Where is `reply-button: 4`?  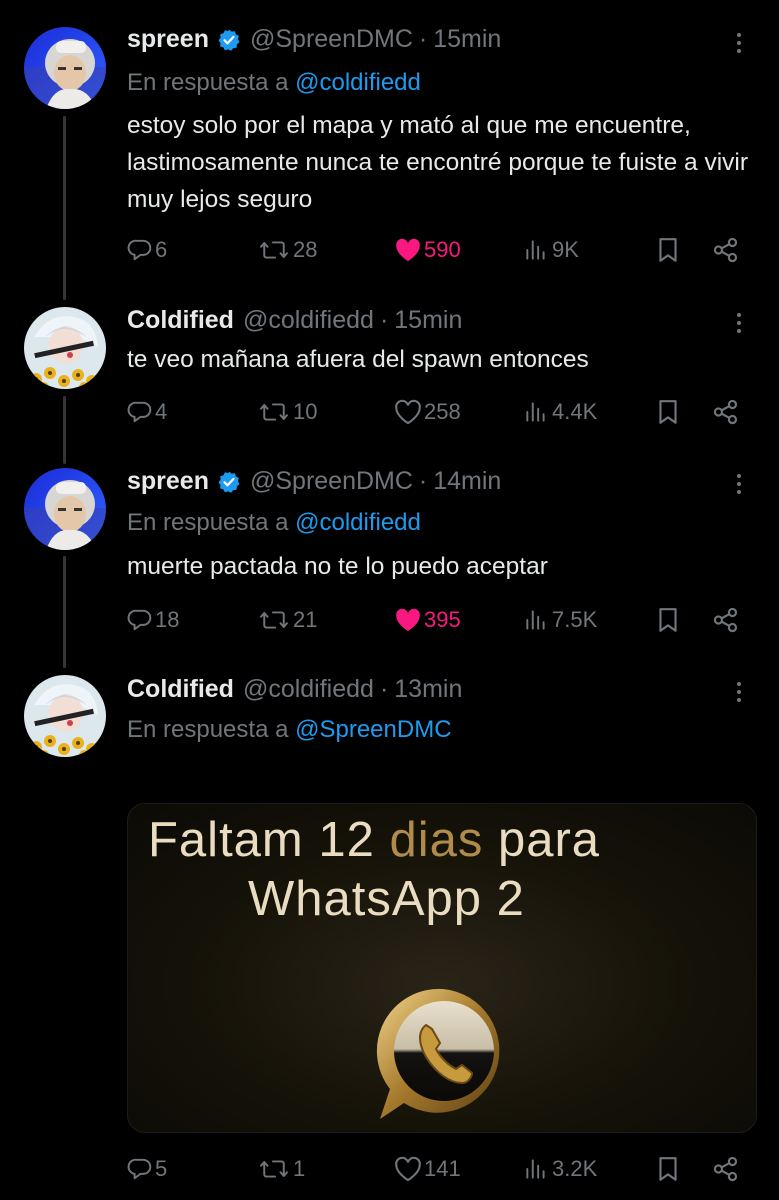
reply-button: 4 is located at coordinates (147, 412).